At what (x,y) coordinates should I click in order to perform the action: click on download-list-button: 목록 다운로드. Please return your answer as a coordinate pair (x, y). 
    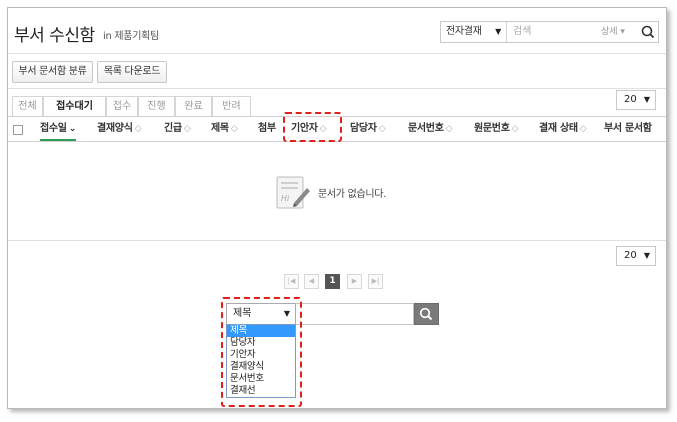
    Looking at the image, I should click on (132, 72).